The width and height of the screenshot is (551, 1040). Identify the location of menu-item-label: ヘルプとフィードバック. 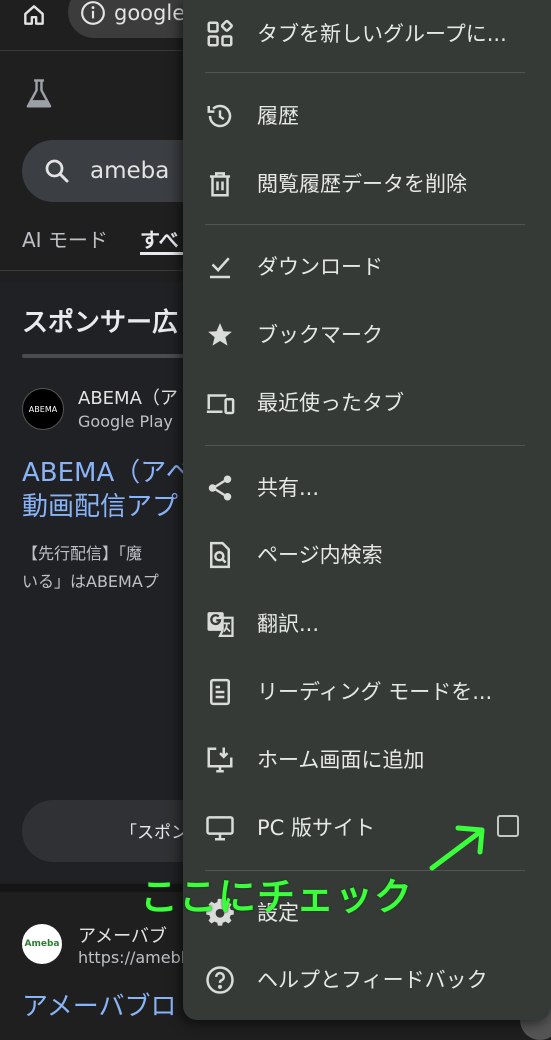
(372, 980).